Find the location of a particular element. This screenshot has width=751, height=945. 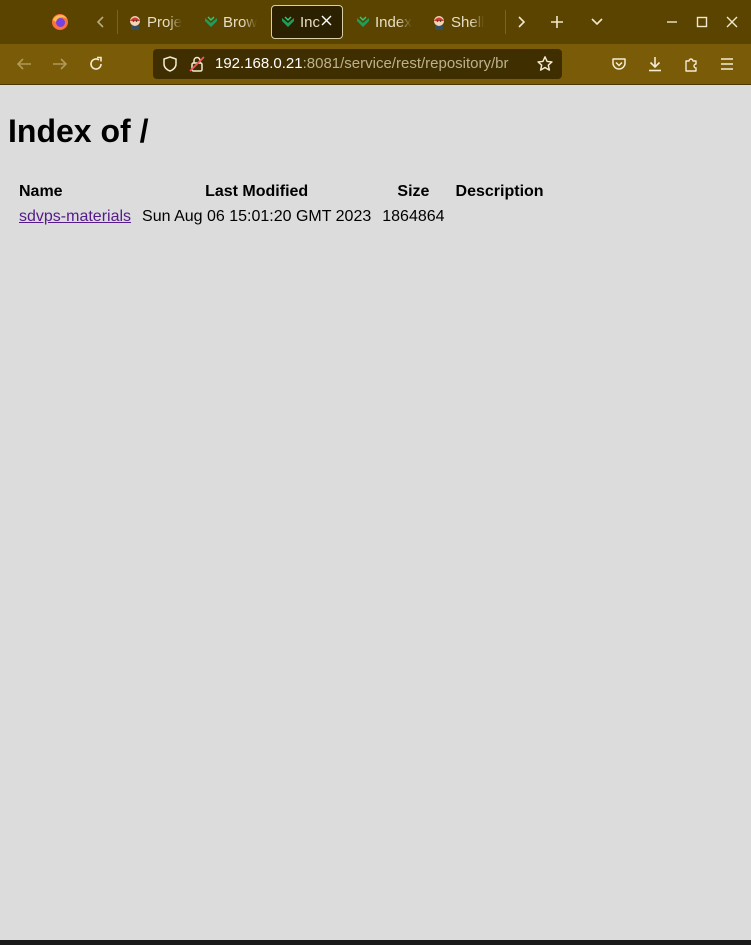

url-host: 192.168.0.21 is located at coordinates (259, 63).